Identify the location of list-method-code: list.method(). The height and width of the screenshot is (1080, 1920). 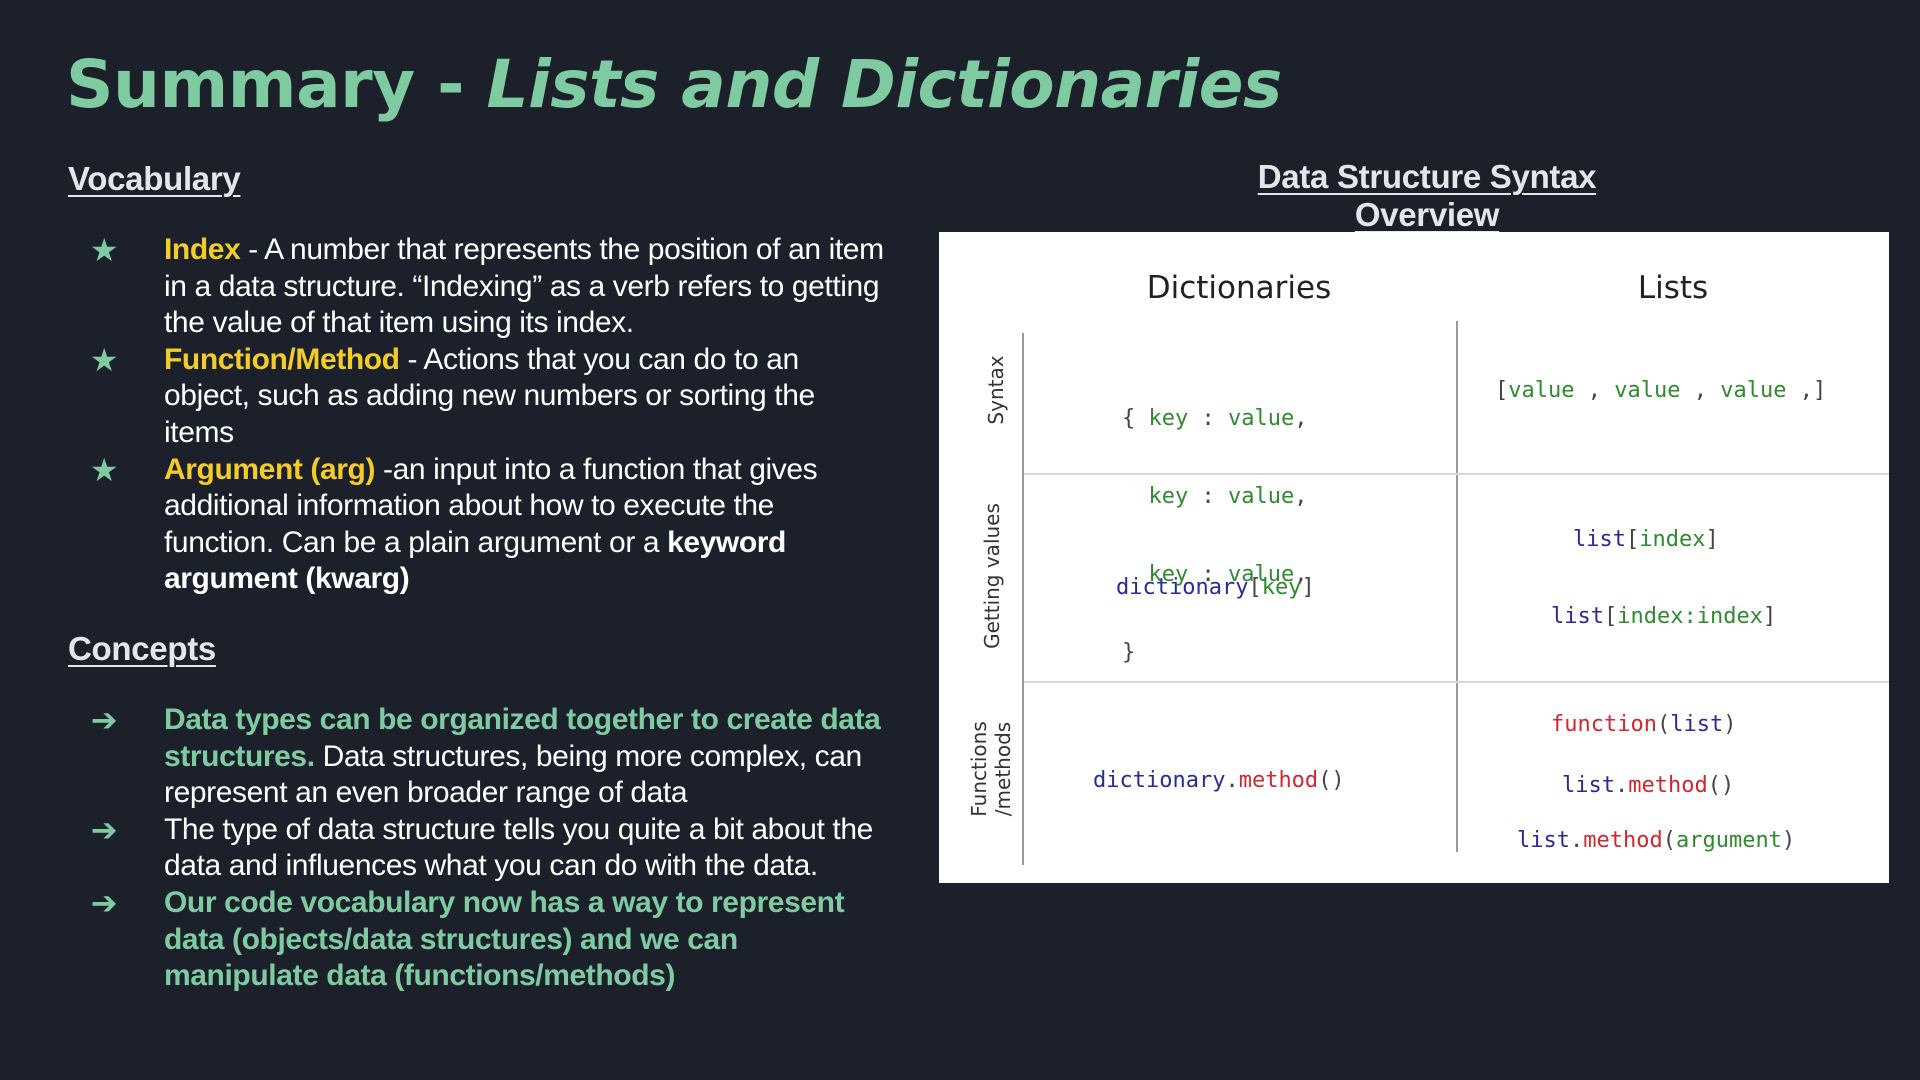
(1648, 785).